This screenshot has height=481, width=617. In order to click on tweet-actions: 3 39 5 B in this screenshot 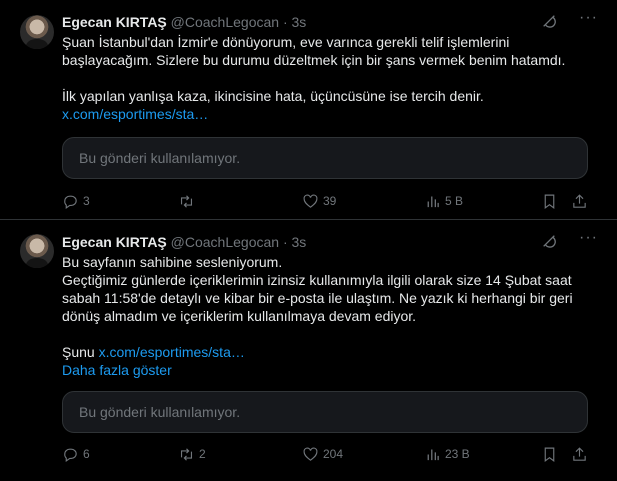, I will do `click(329, 201)`.